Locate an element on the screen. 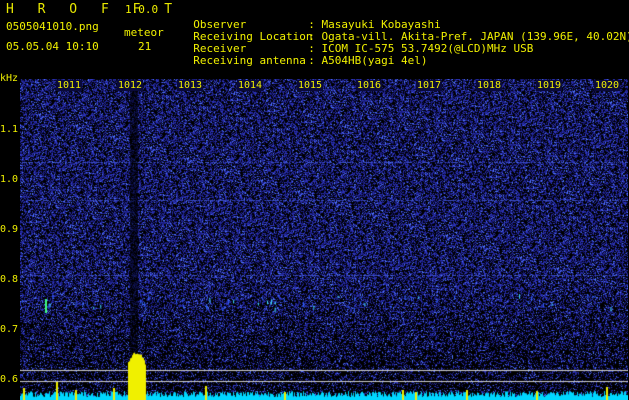  x-tick: 1011 is located at coordinates (69, 85).